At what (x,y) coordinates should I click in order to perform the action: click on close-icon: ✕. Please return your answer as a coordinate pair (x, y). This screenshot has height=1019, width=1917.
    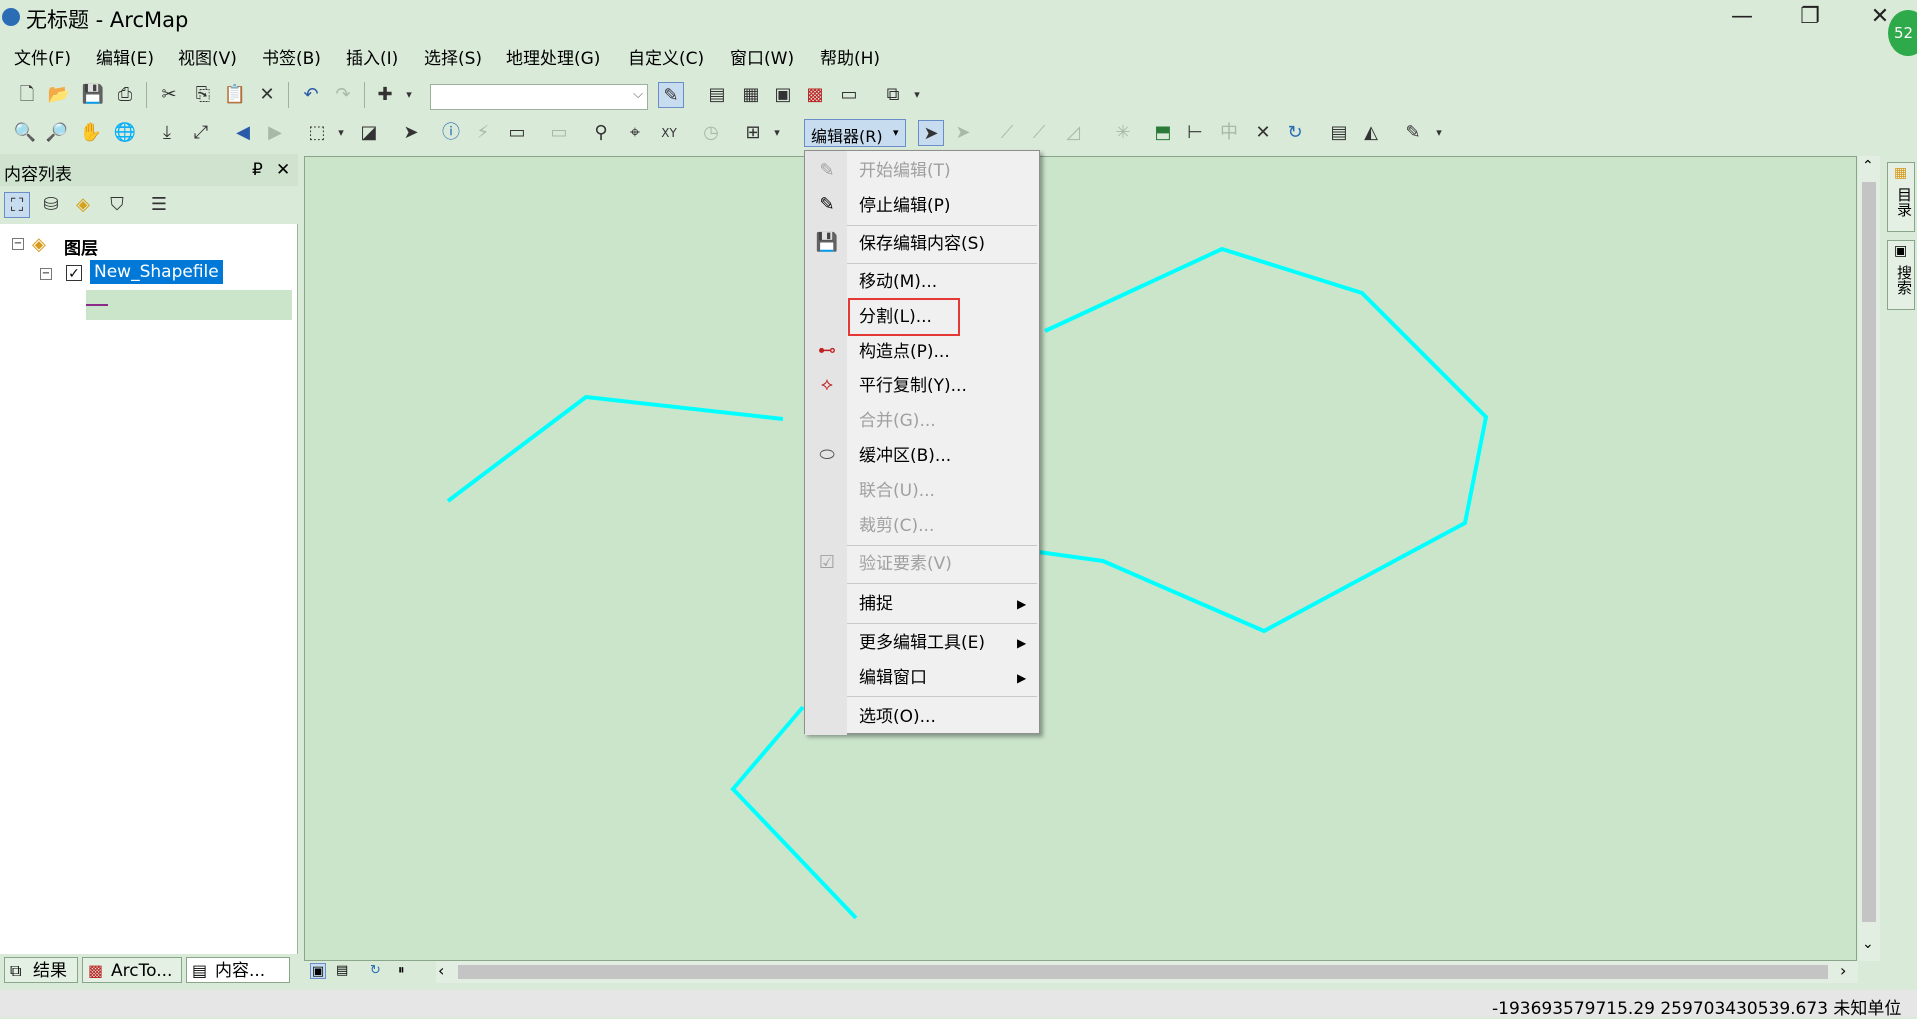
    Looking at the image, I should click on (283, 170).